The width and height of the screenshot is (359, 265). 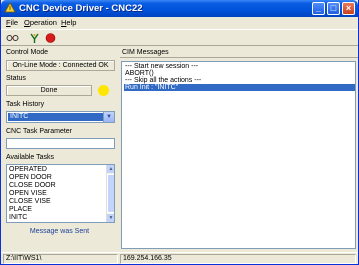 What do you see at coordinates (239, 53) in the screenshot?
I see `cim-messages-label: CIM Messages` at bounding box center [239, 53].